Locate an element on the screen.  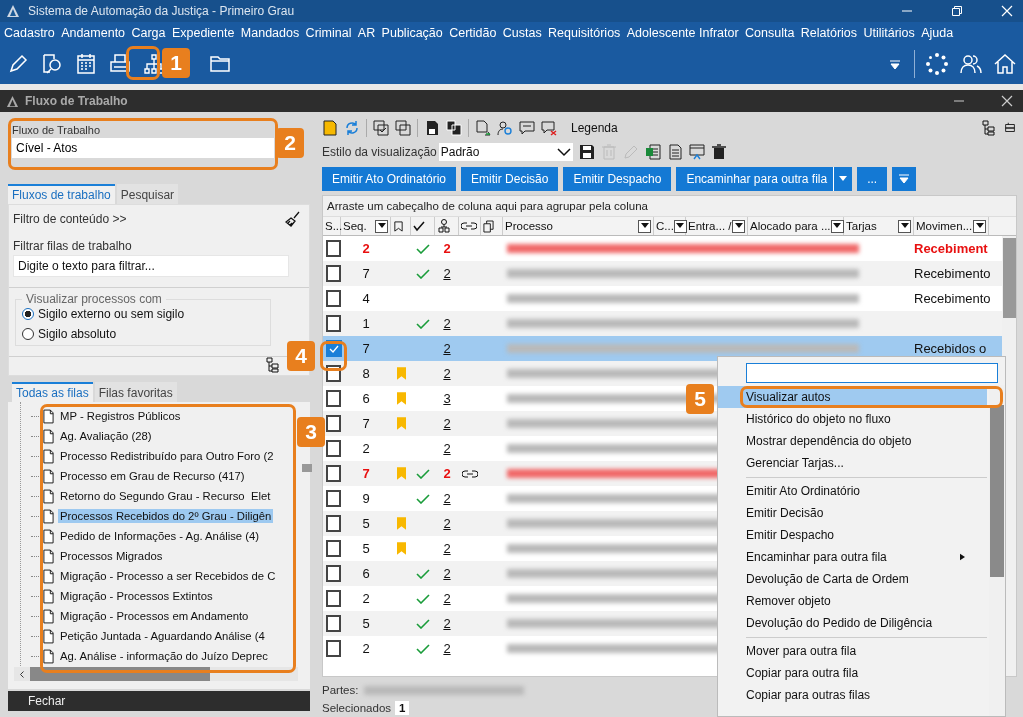
callout-badge: 1 is located at coordinates (176, 63).